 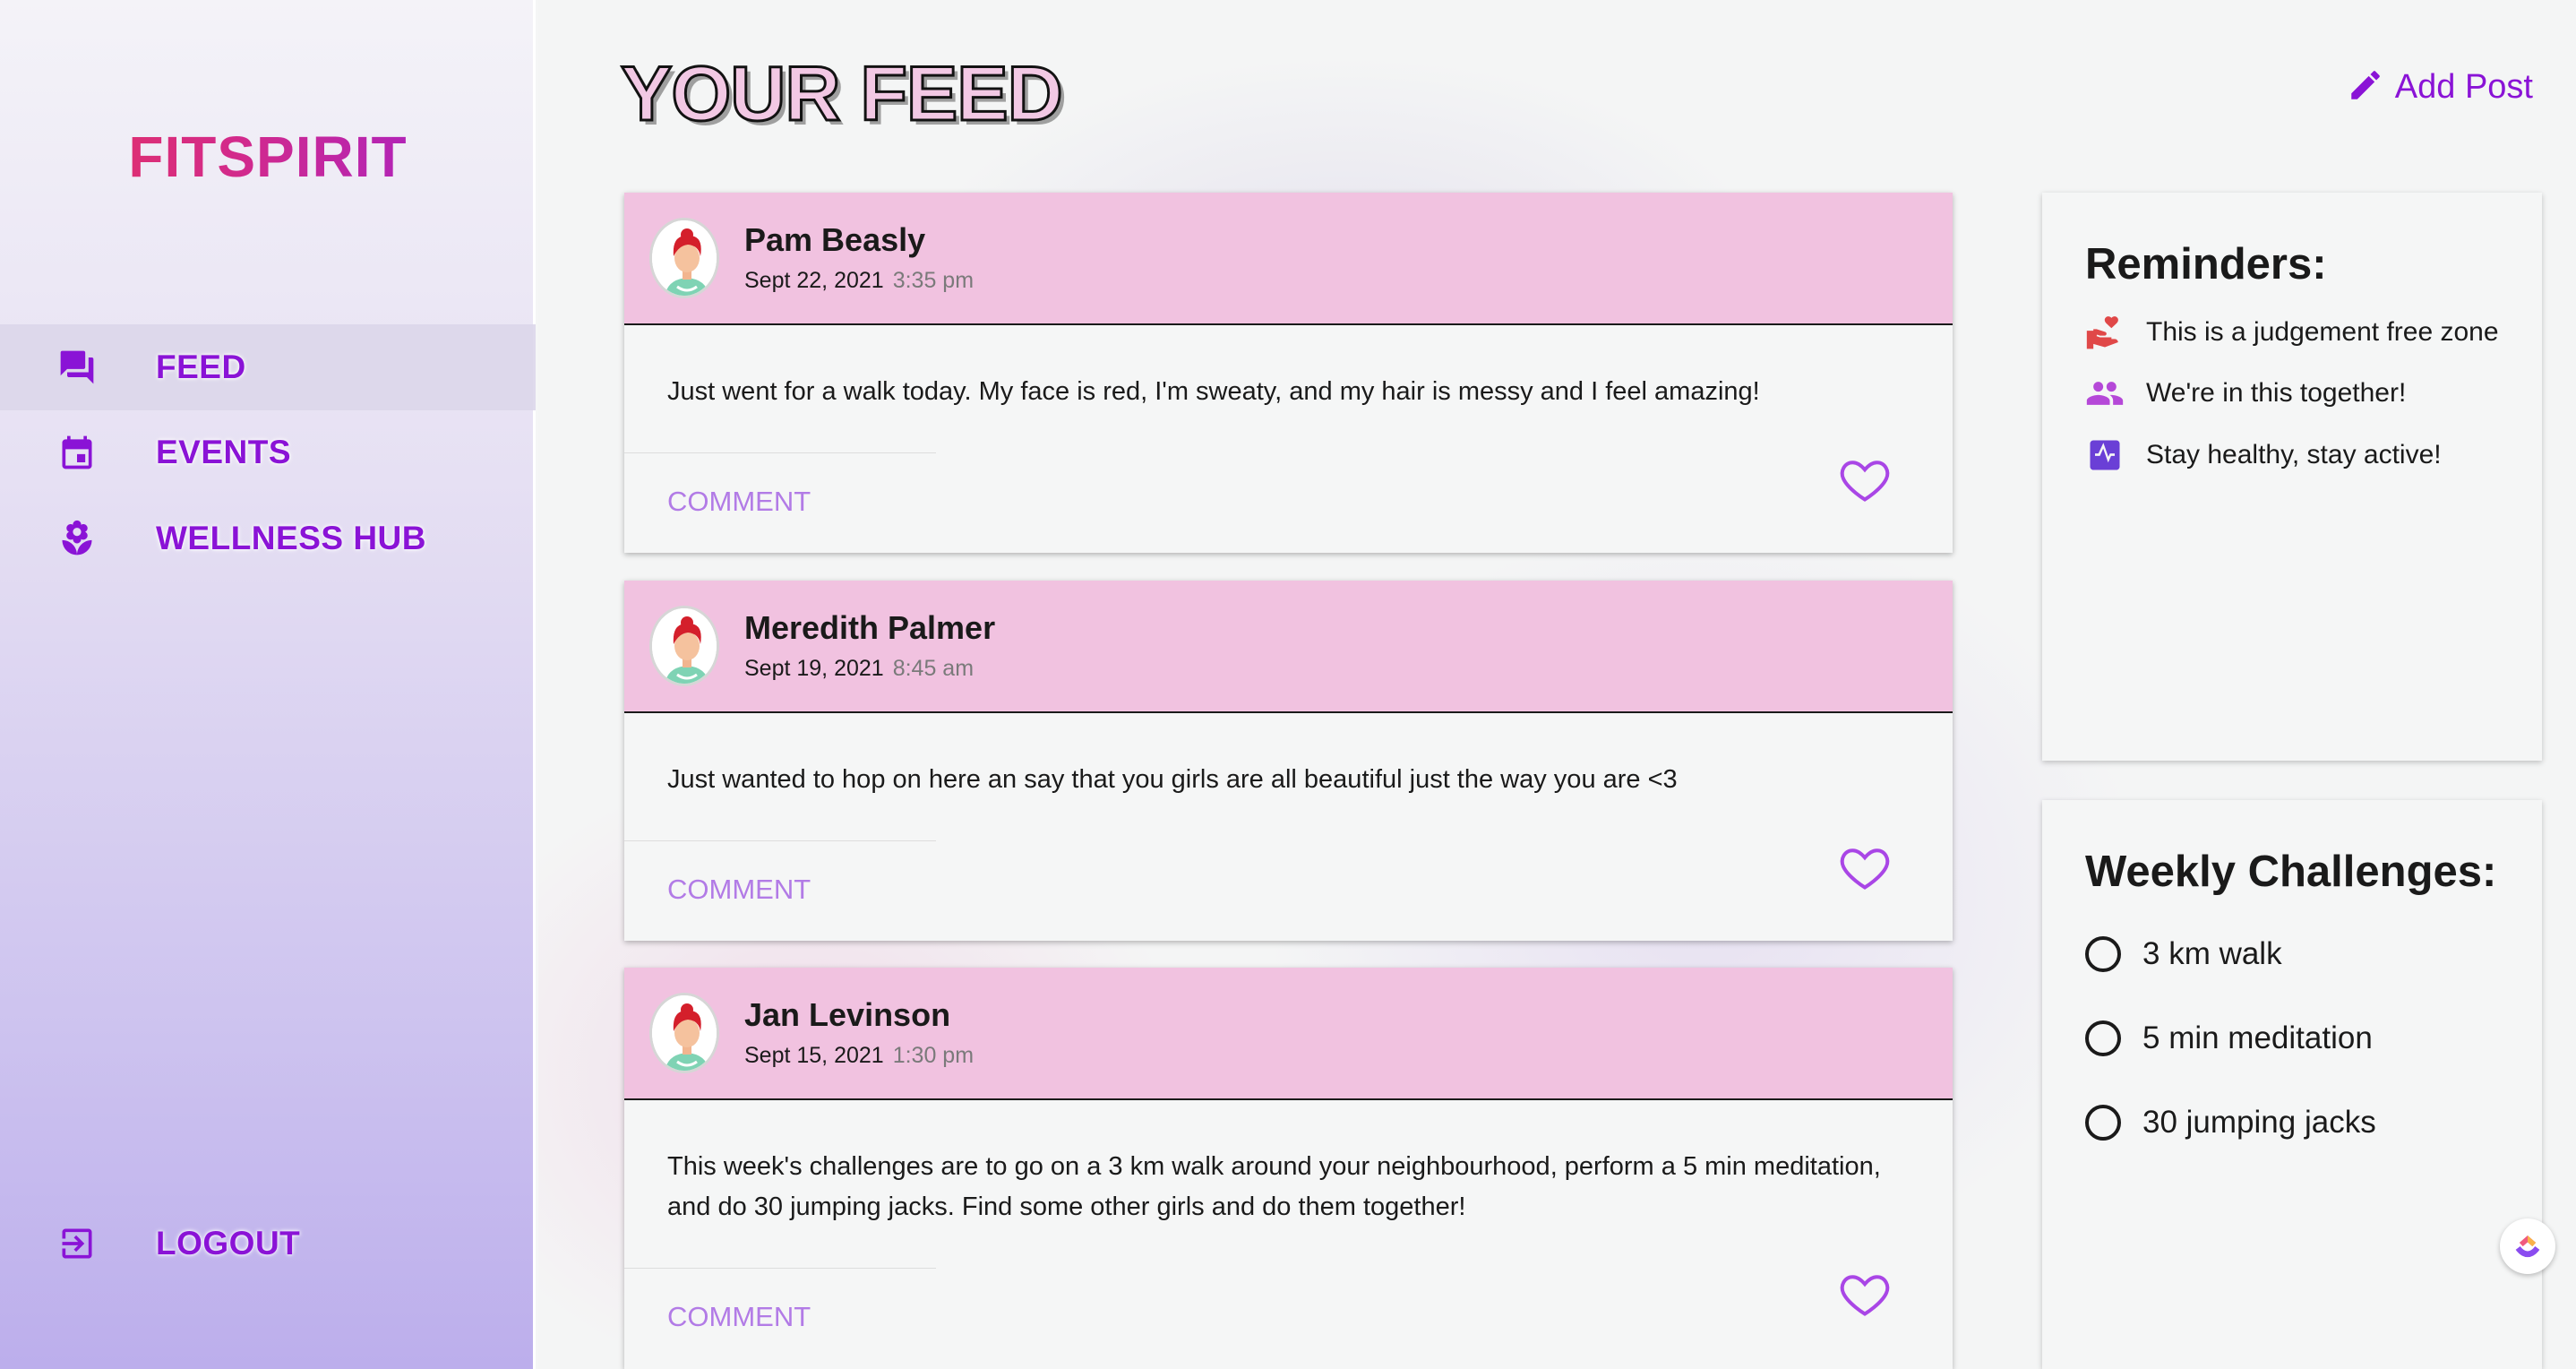 What do you see at coordinates (2276, 393) in the screenshot?
I see `reminder-text: We're in this together!` at bounding box center [2276, 393].